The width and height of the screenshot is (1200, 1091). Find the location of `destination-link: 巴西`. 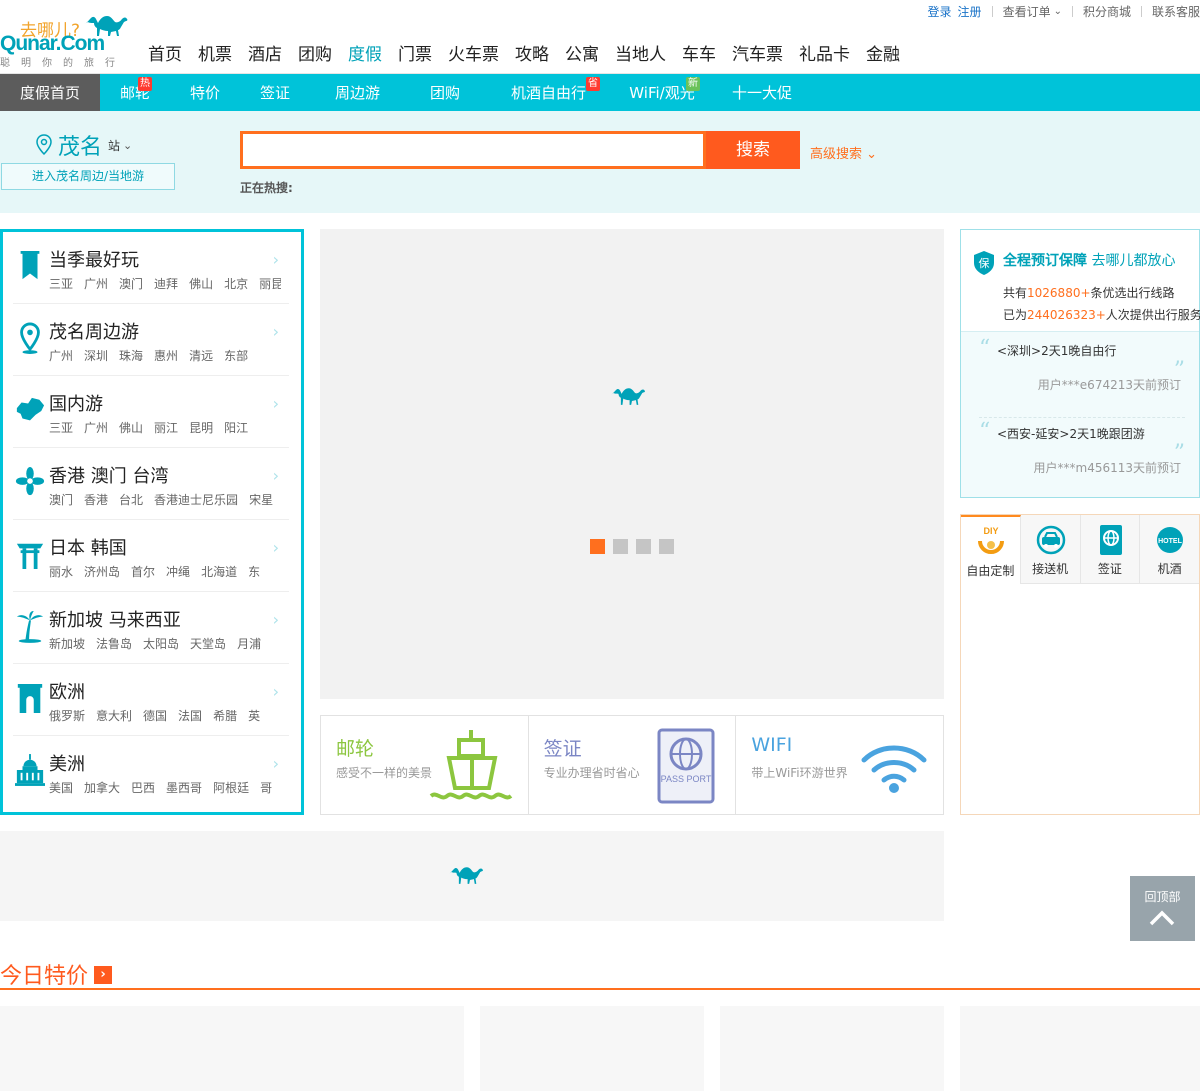

destination-link: 巴西 is located at coordinates (143, 787).